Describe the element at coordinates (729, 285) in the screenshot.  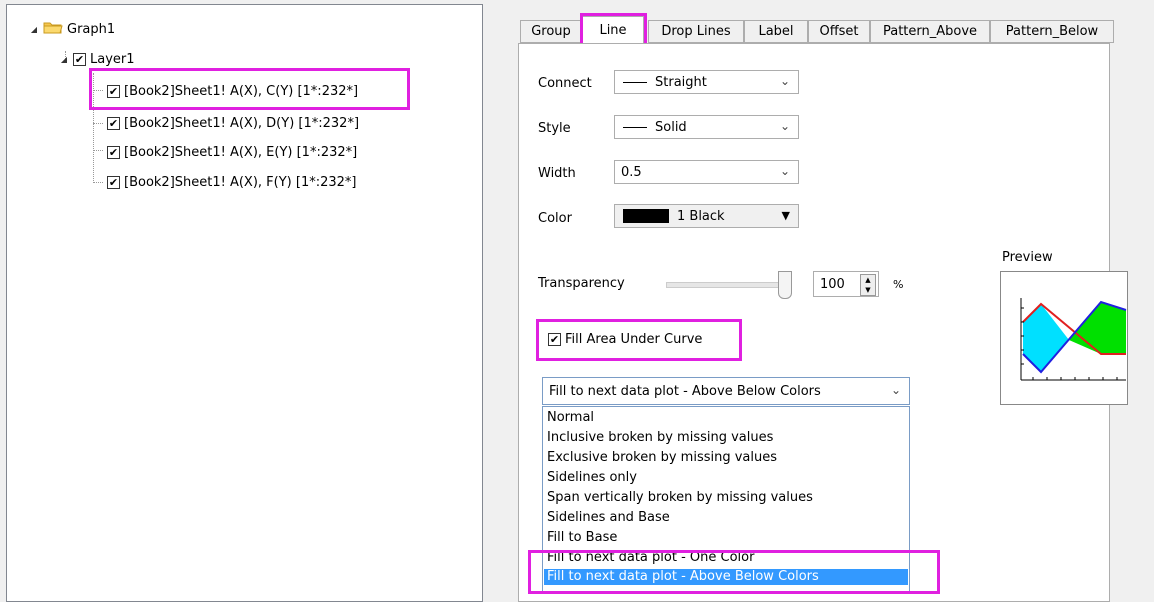
I see `transparency-slider-track` at that location.